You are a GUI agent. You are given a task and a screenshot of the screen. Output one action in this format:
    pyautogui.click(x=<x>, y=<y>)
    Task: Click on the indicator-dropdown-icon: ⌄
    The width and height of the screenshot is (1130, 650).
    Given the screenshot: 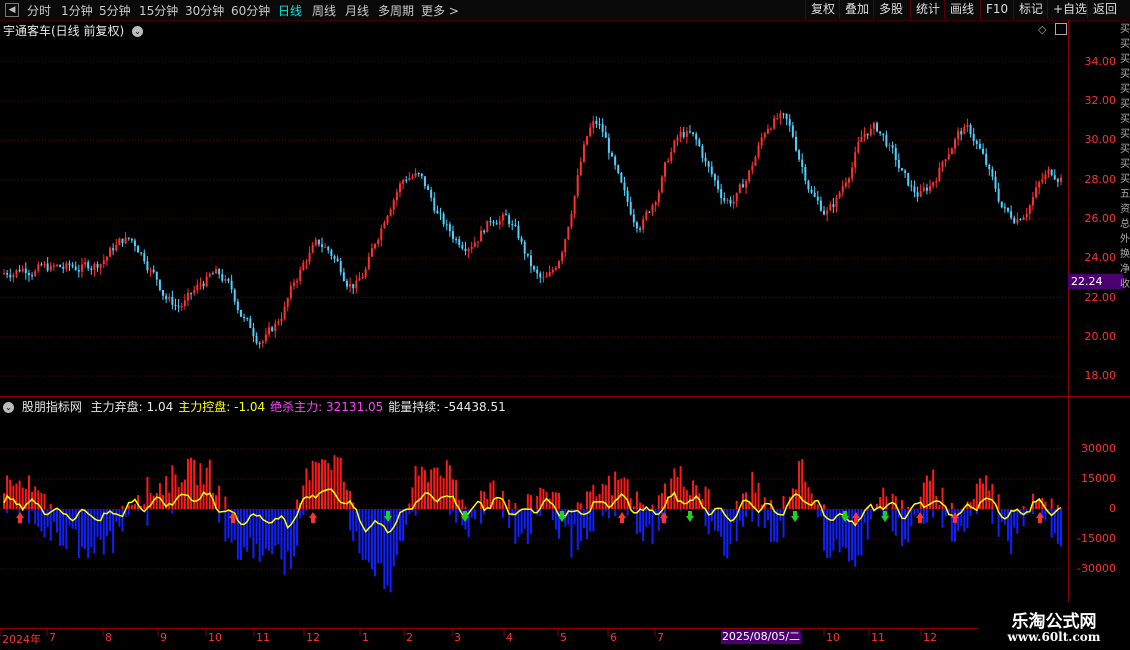 What is the action you would take?
    pyautogui.click(x=8, y=407)
    